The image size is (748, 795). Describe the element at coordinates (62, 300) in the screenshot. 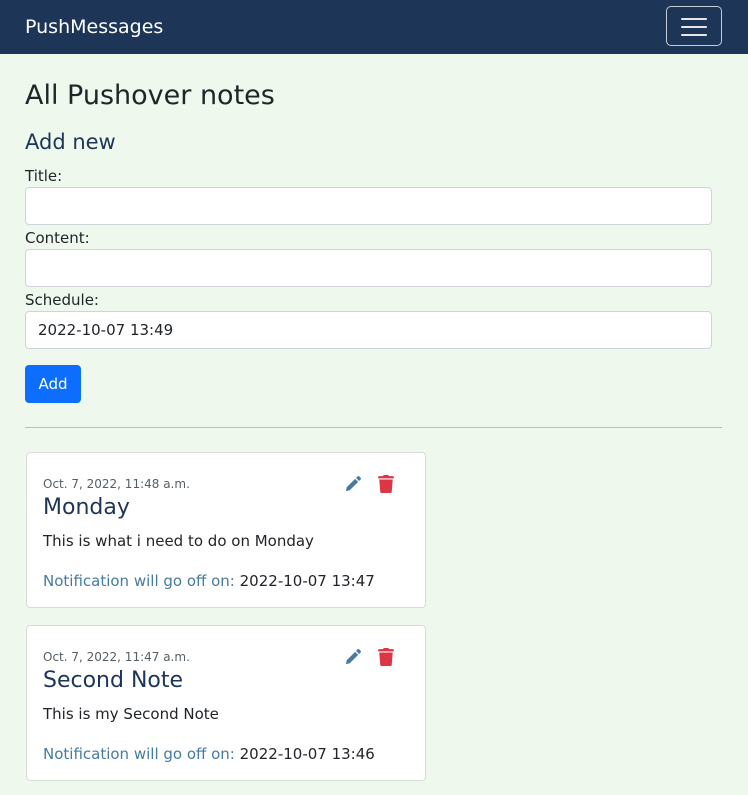

I see `schedule-label: Schedule:` at that location.